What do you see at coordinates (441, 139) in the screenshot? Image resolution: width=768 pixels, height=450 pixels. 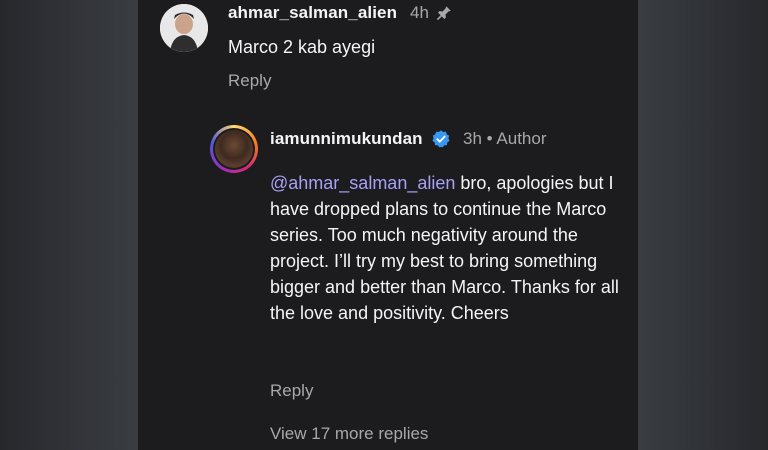 I see `verified-badge-icon` at bounding box center [441, 139].